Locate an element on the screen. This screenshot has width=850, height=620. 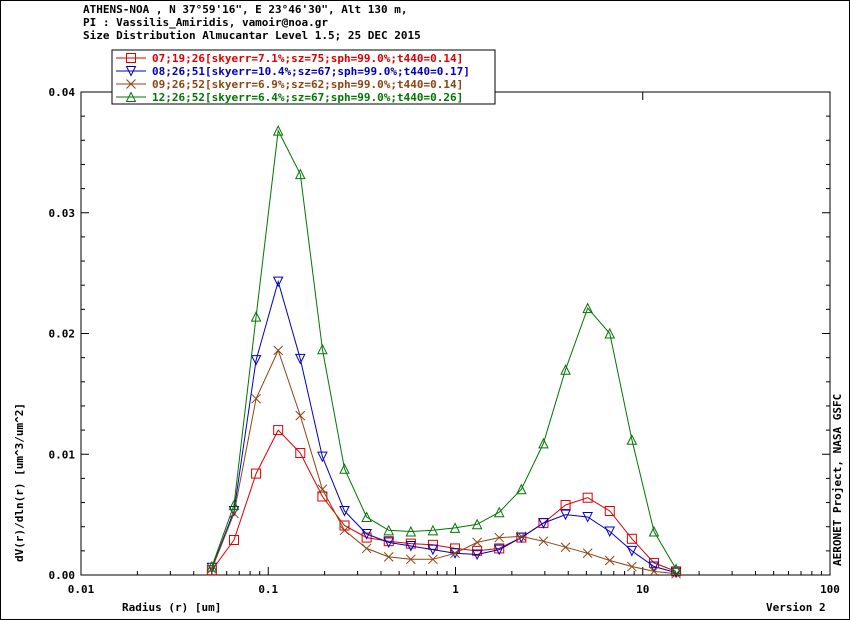
version-label: Version 2 is located at coordinates (796, 607).